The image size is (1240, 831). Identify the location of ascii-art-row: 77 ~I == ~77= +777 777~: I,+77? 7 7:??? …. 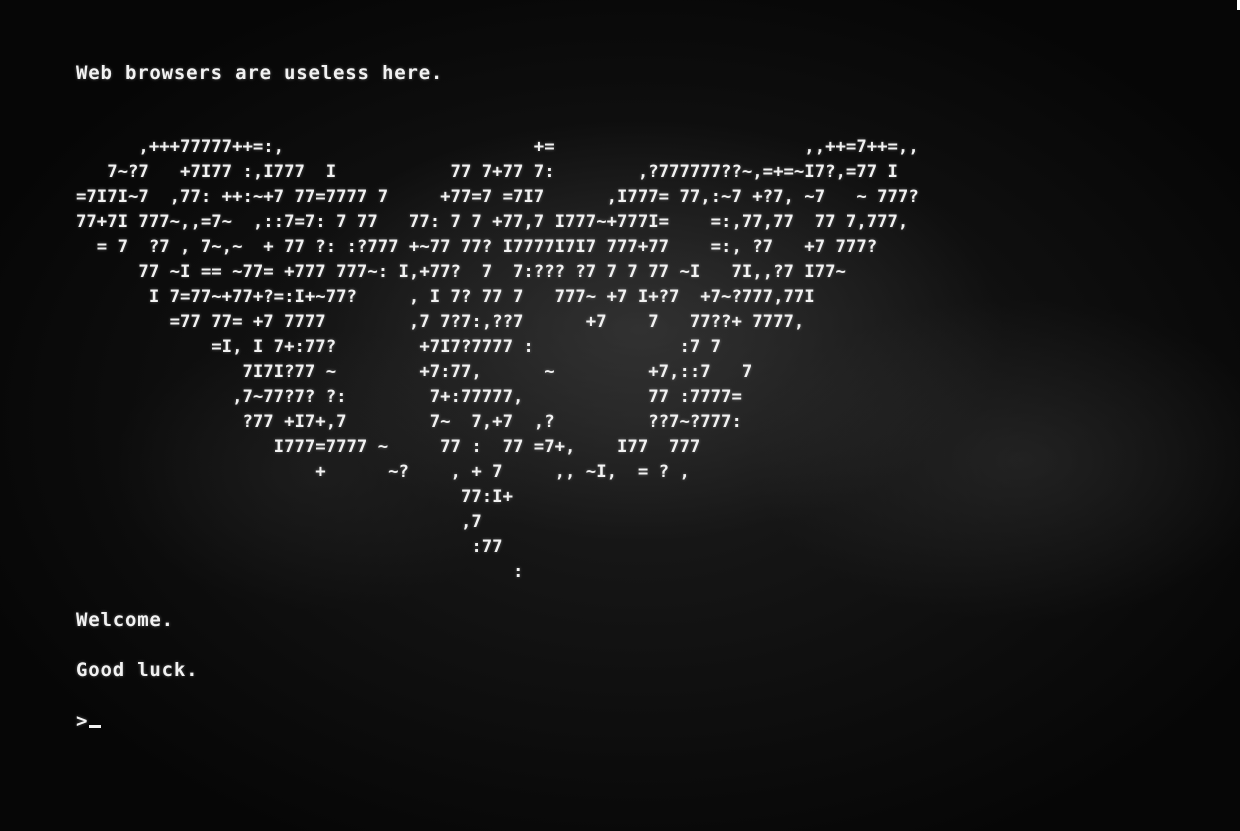
(461, 272).